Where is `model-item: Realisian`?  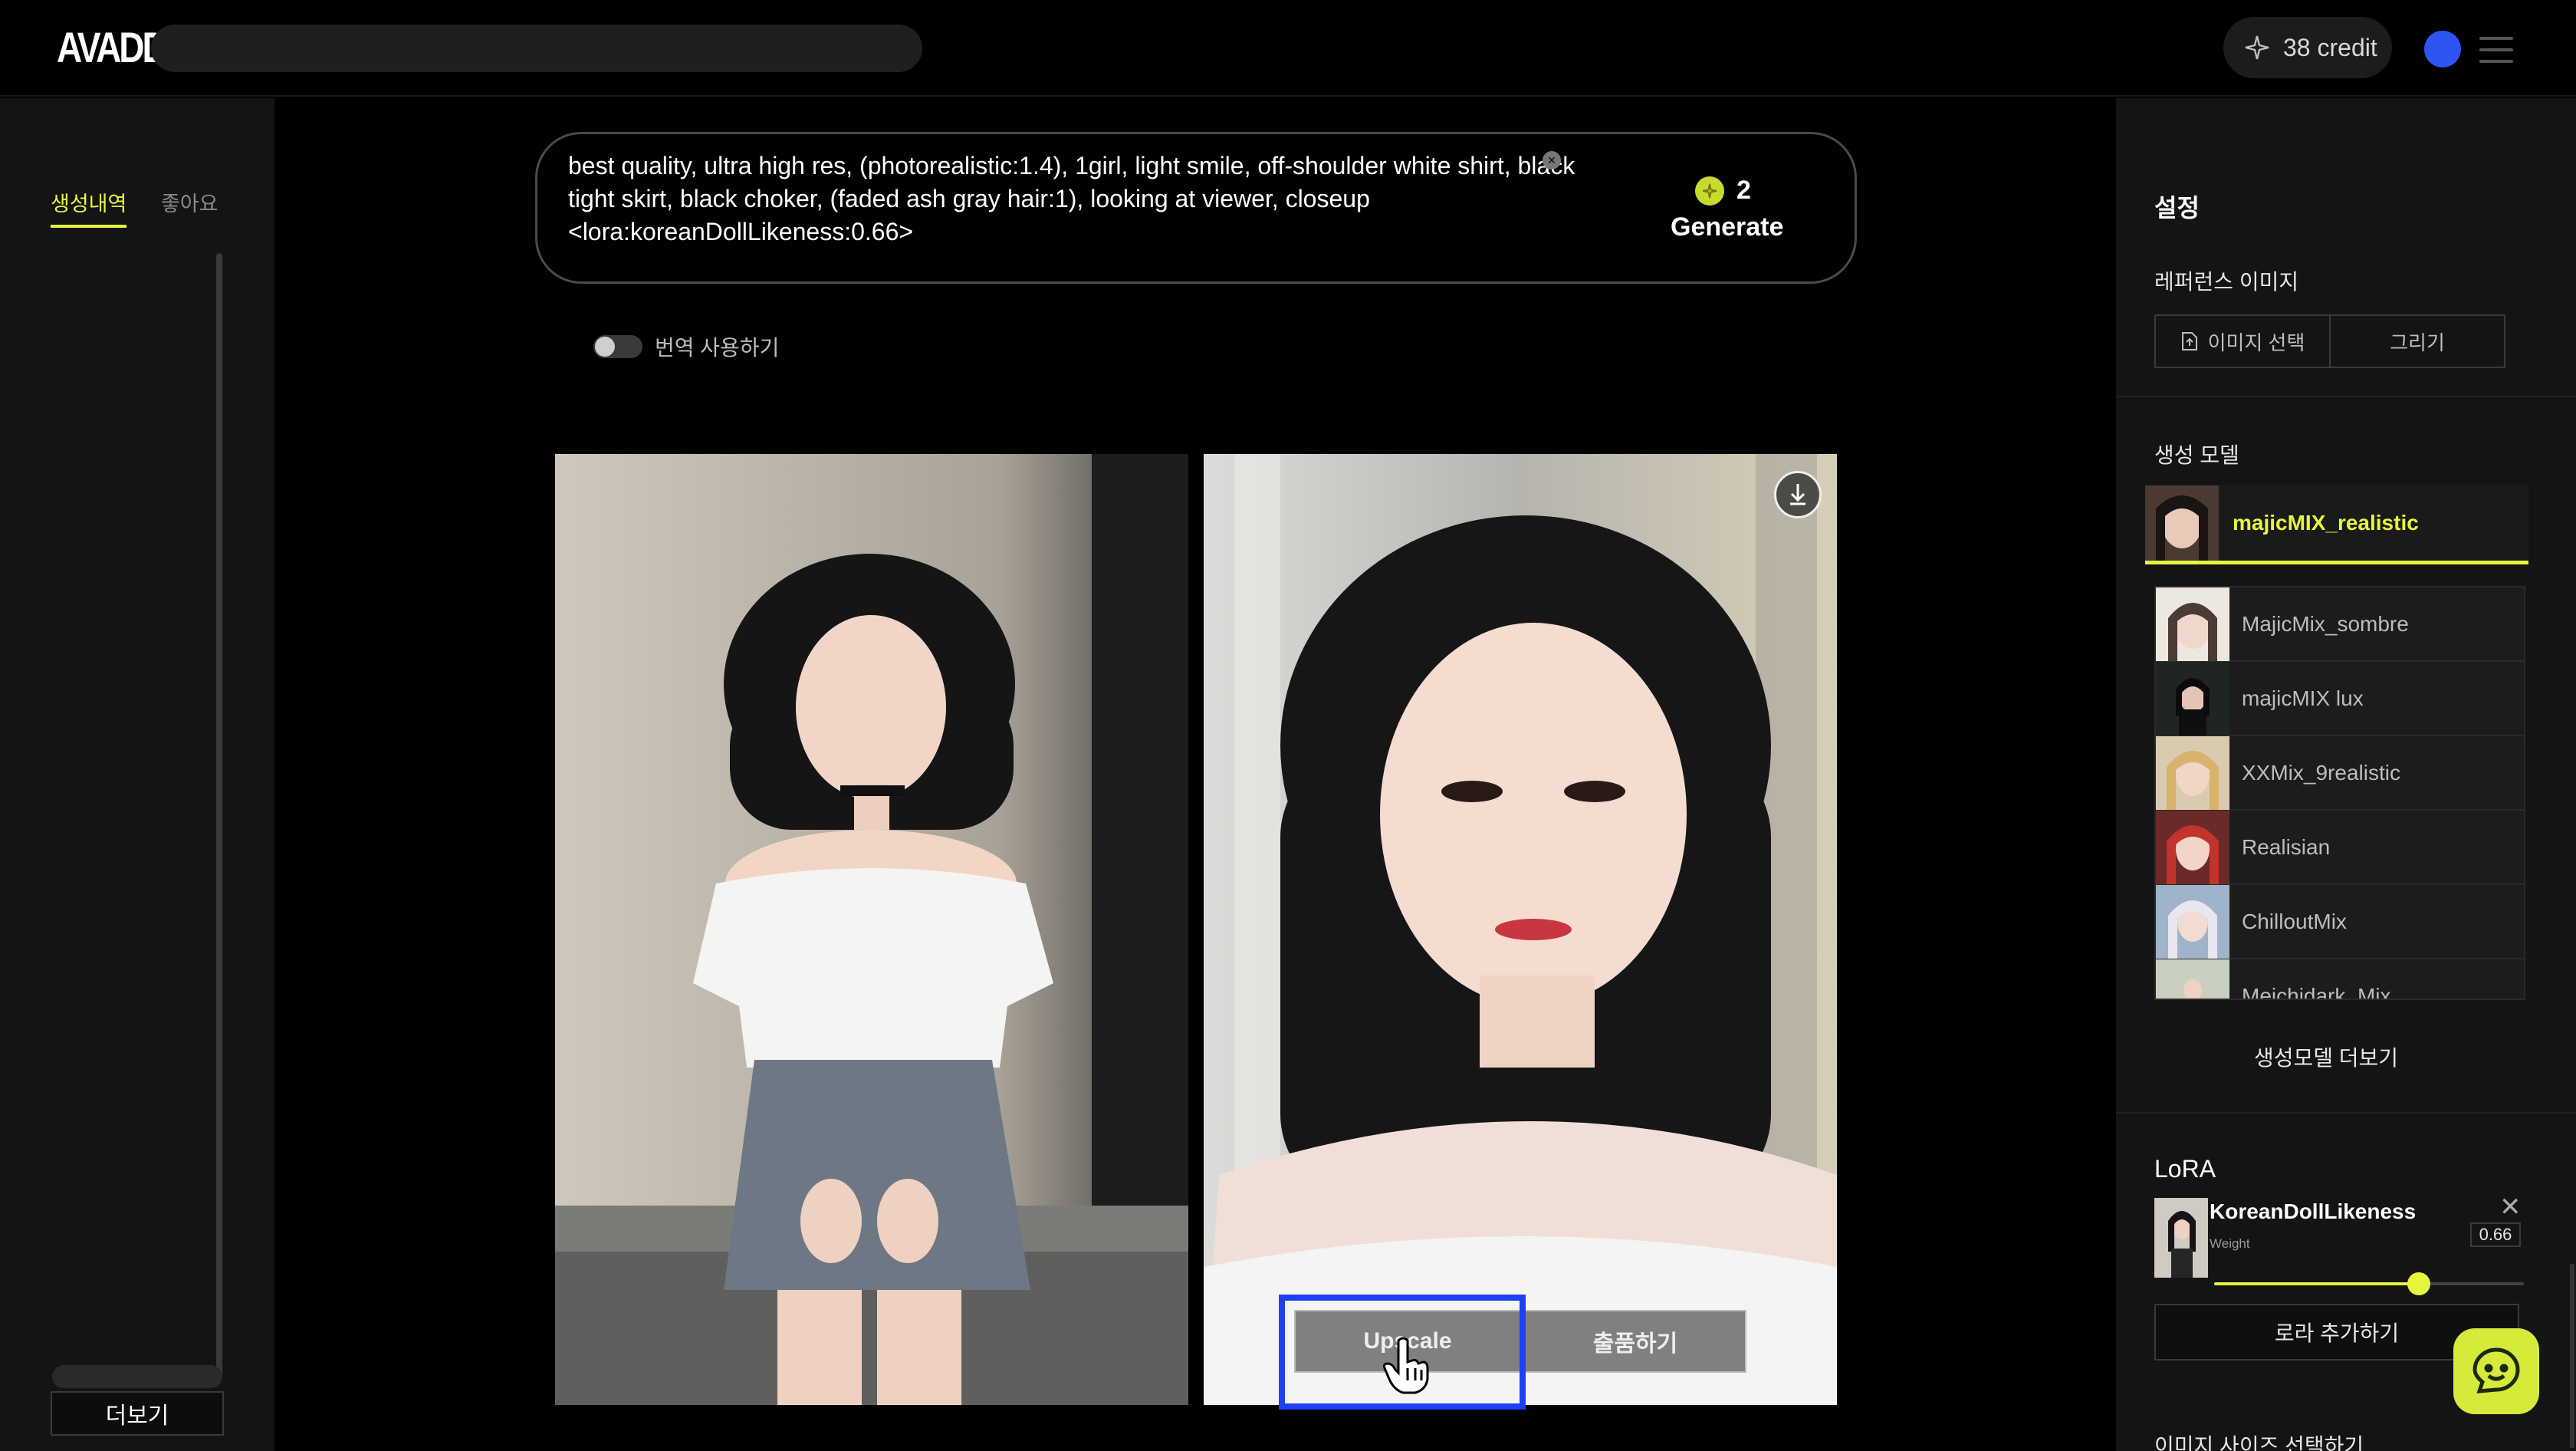
model-item: Realisian is located at coordinates (2340, 848).